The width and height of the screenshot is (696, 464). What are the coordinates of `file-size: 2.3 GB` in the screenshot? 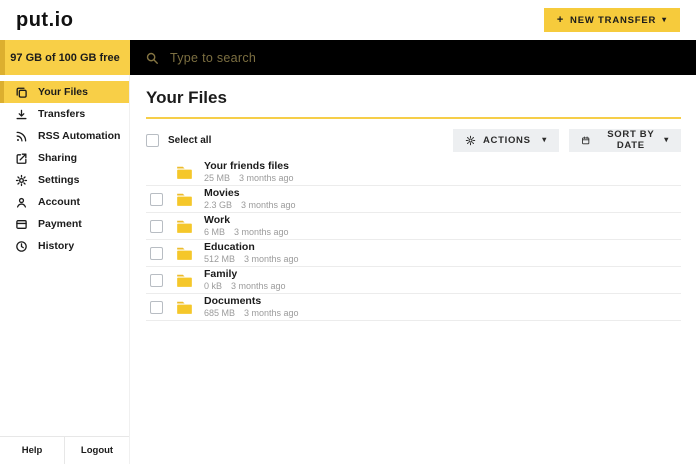 It's located at (218, 204).